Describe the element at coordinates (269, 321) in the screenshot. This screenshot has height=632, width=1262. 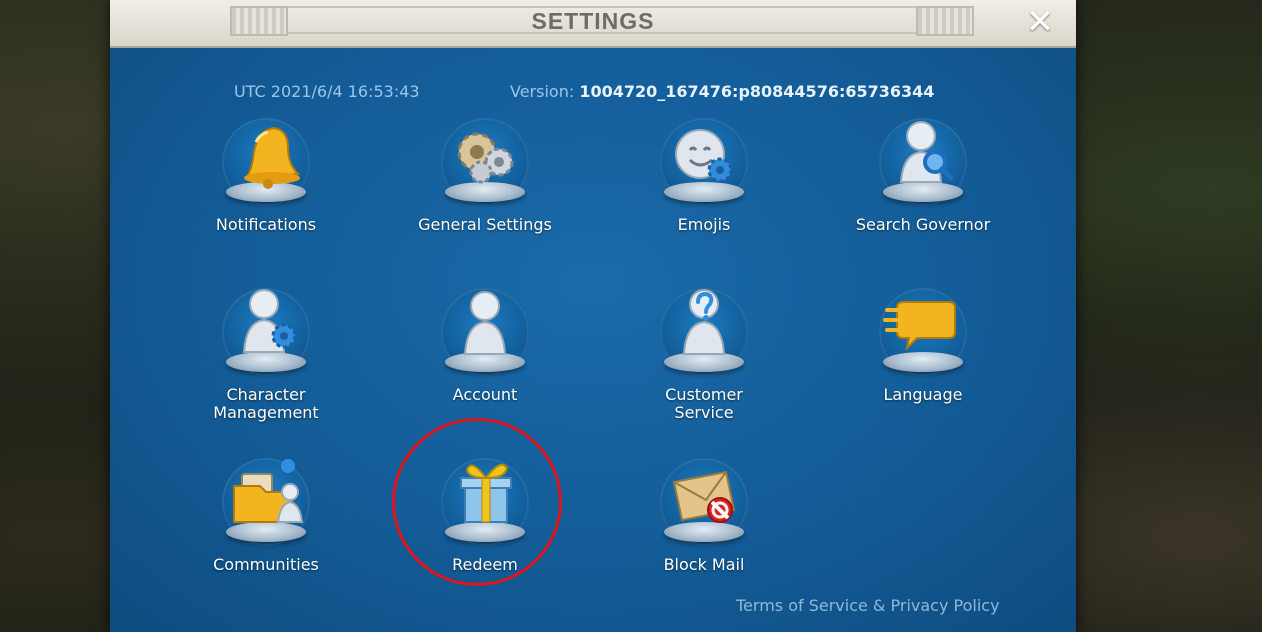
I see `character-gear-icon` at that location.